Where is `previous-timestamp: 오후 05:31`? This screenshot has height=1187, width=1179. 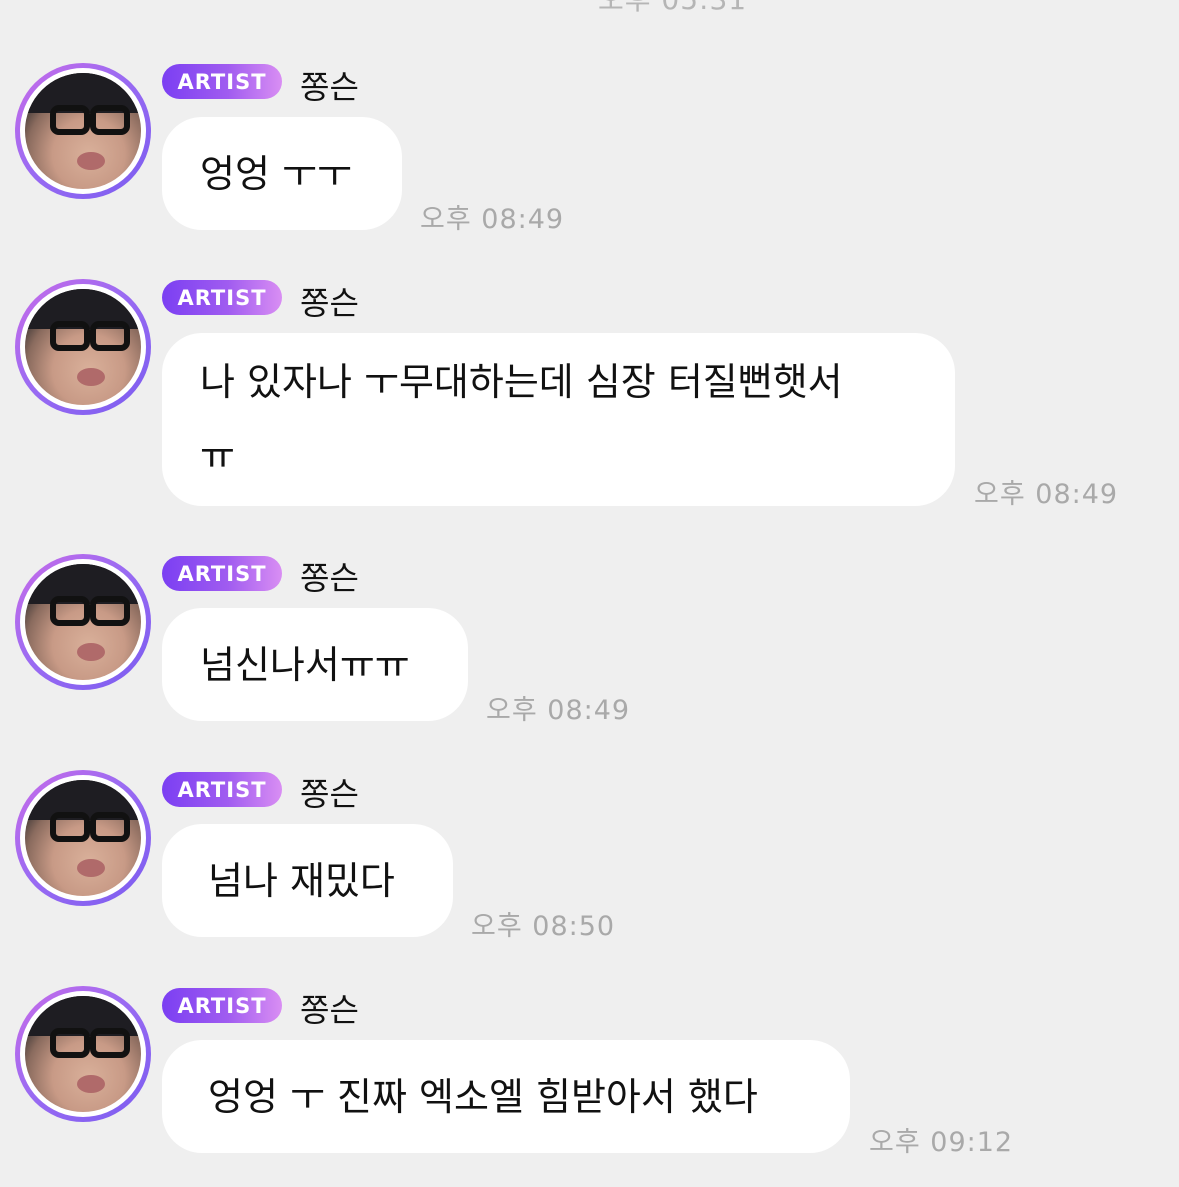 previous-timestamp: 오후 05:31 is located at coordinates (672, 9).